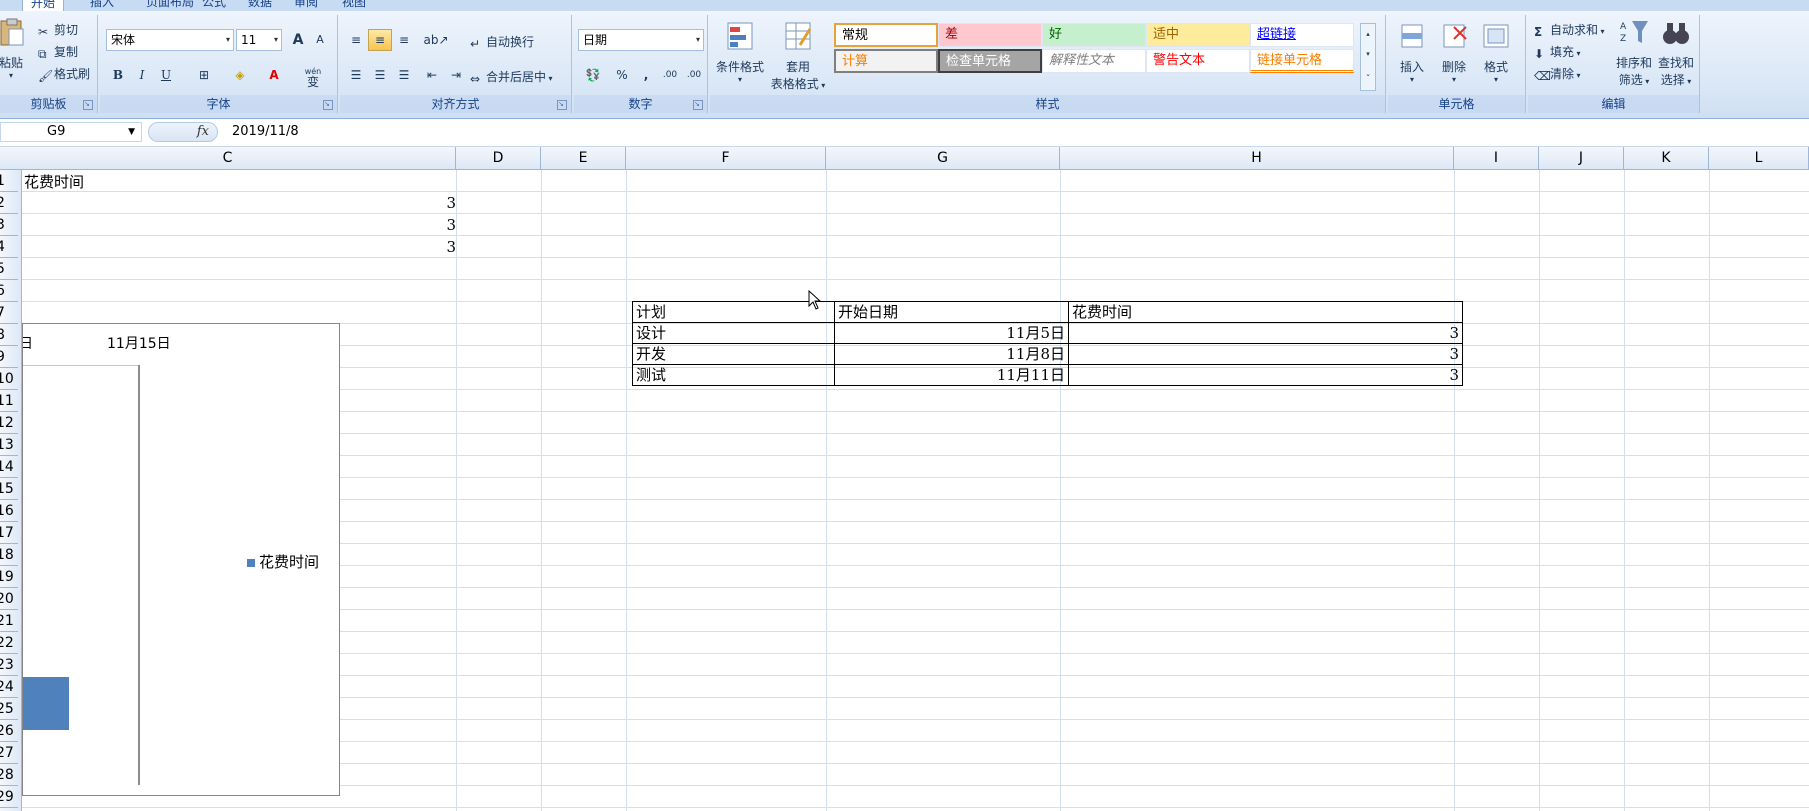  Describe the element at coordinates (951, 312) in the screenshot. I see `table-header-cell: 开始日期` at that location.